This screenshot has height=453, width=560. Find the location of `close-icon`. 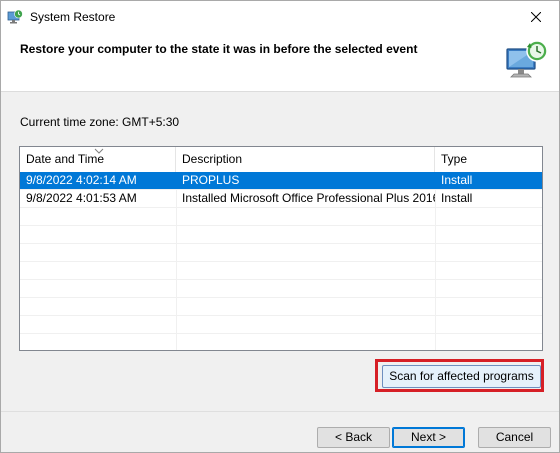

close-icon is located at coordinates (536, 17).